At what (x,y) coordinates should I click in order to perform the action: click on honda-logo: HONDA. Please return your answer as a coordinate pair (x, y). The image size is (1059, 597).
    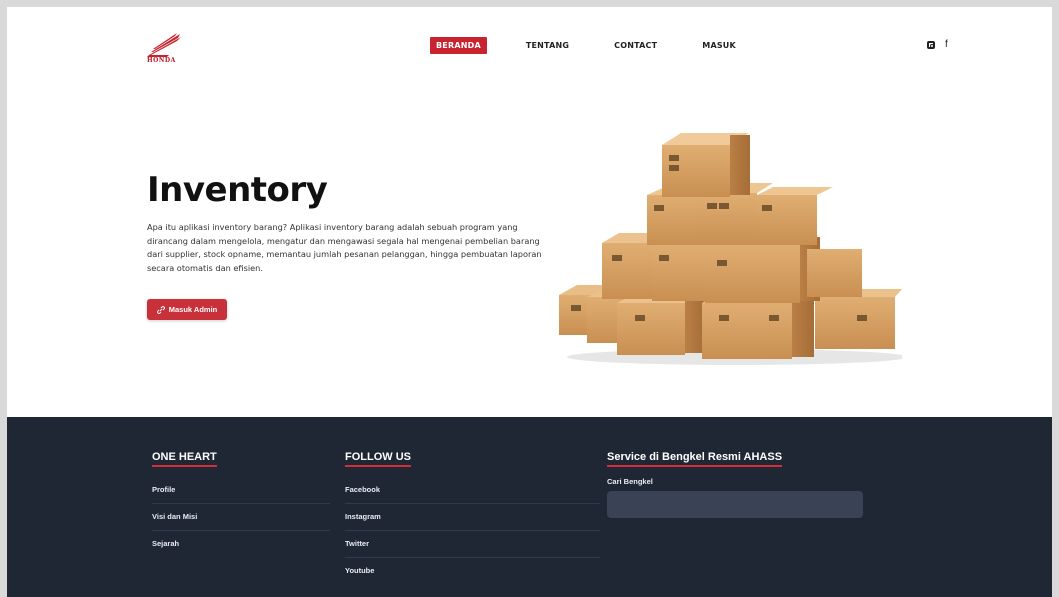
    Looking at the image, I should click on (167, 51).